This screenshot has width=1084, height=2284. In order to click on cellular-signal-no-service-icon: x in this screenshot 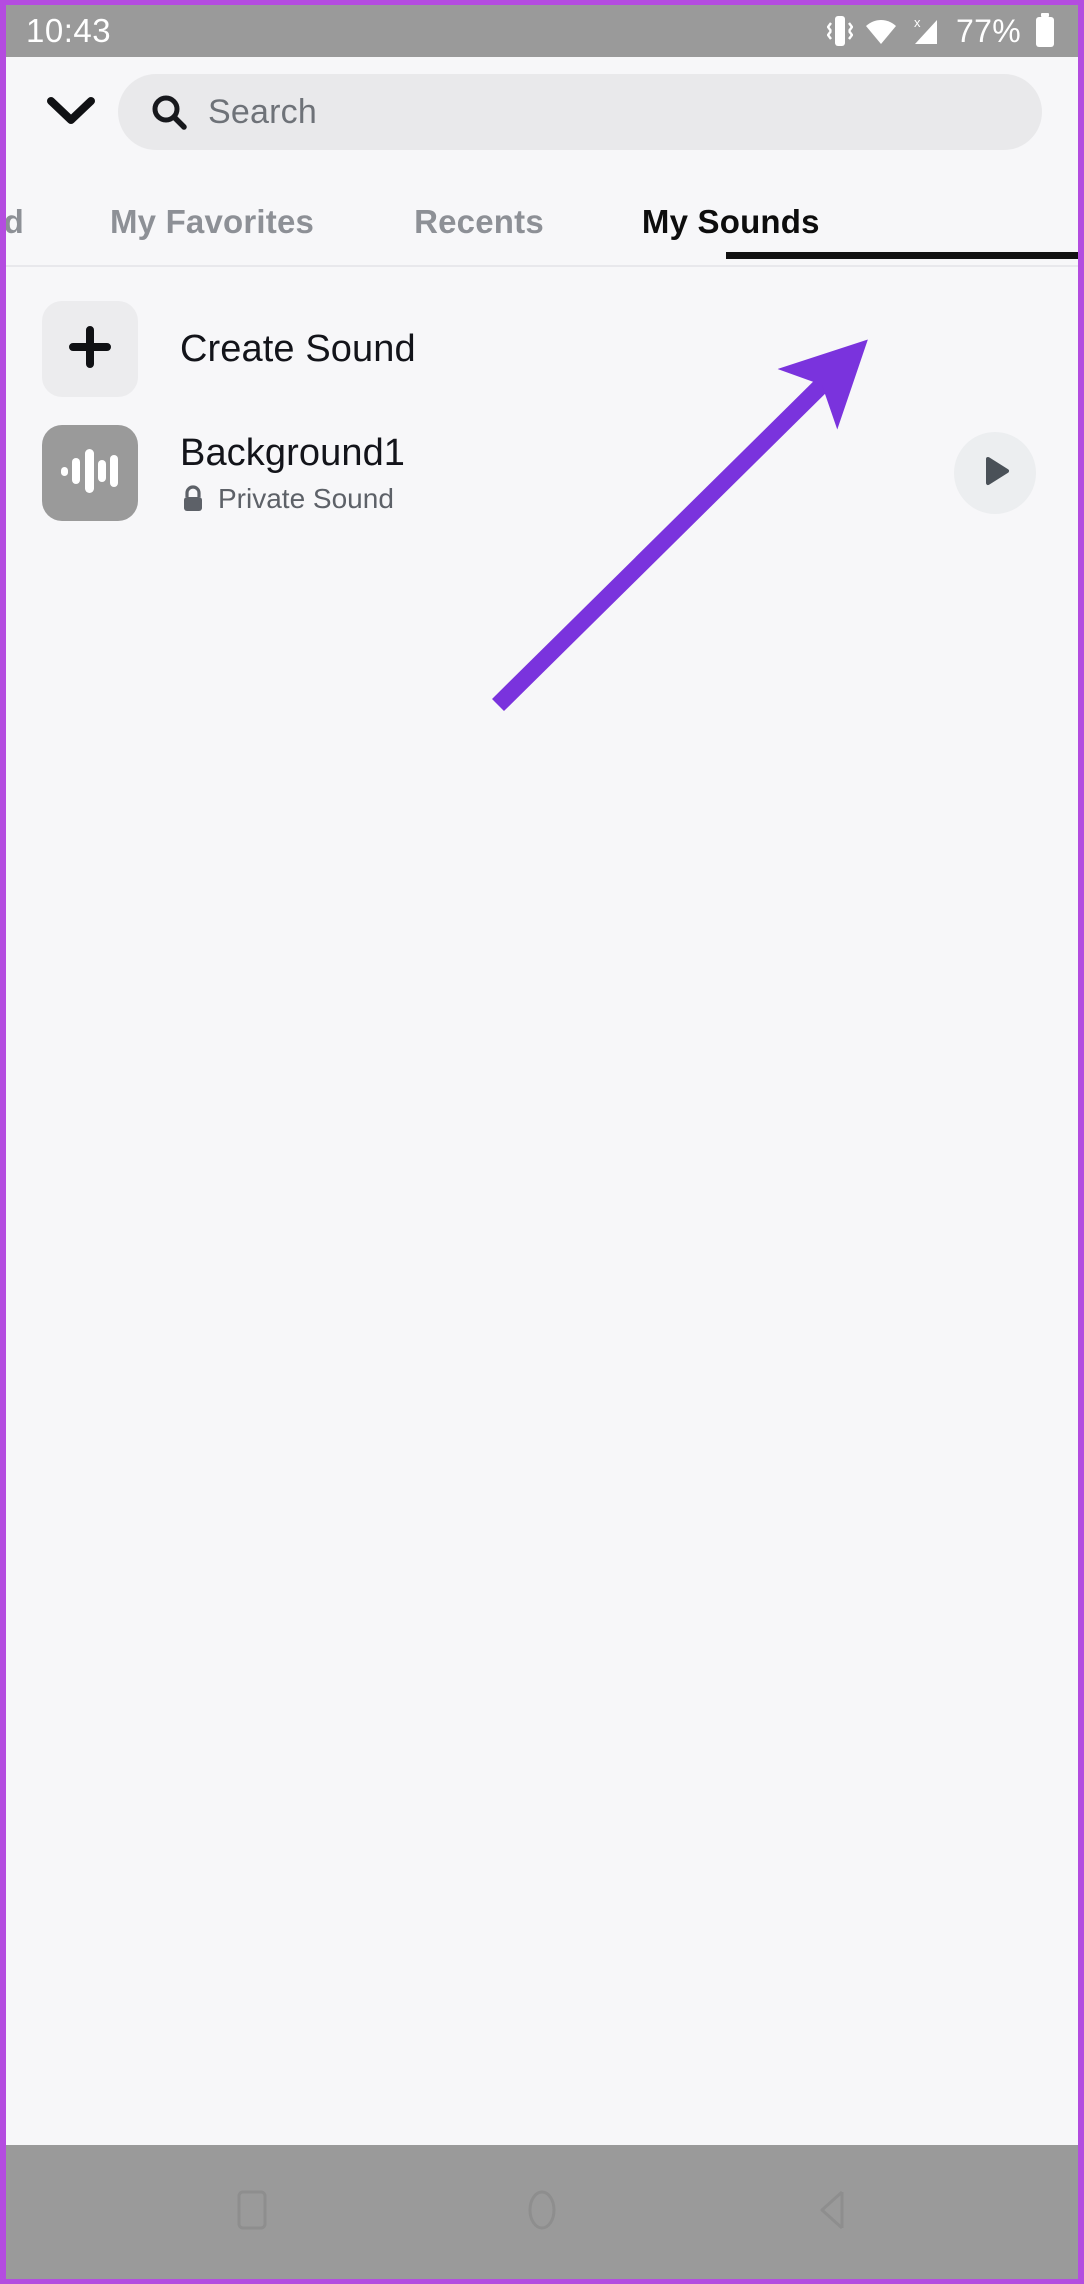, I will do `click(926, 31)`.